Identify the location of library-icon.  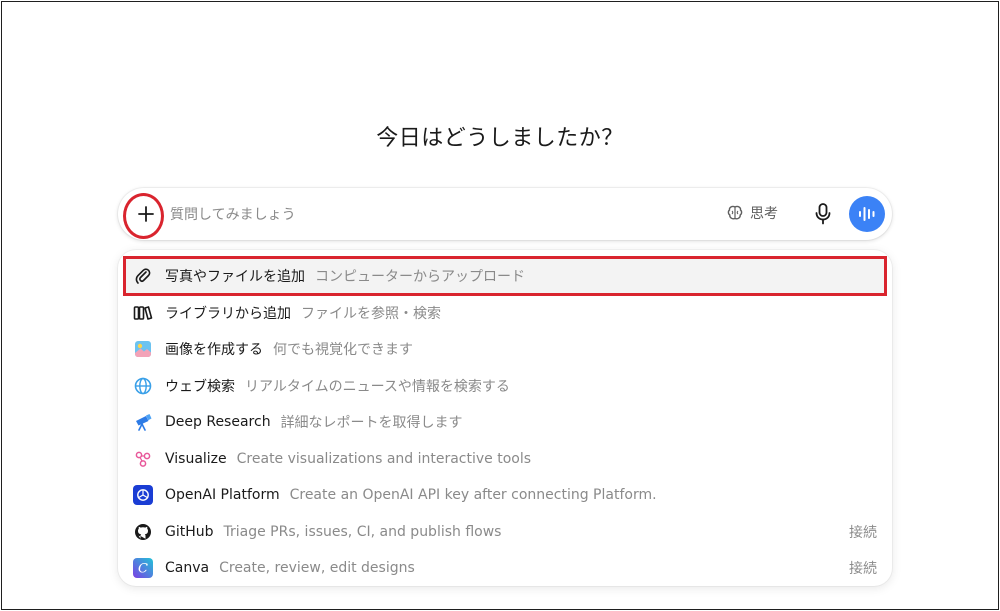
(143, 313).